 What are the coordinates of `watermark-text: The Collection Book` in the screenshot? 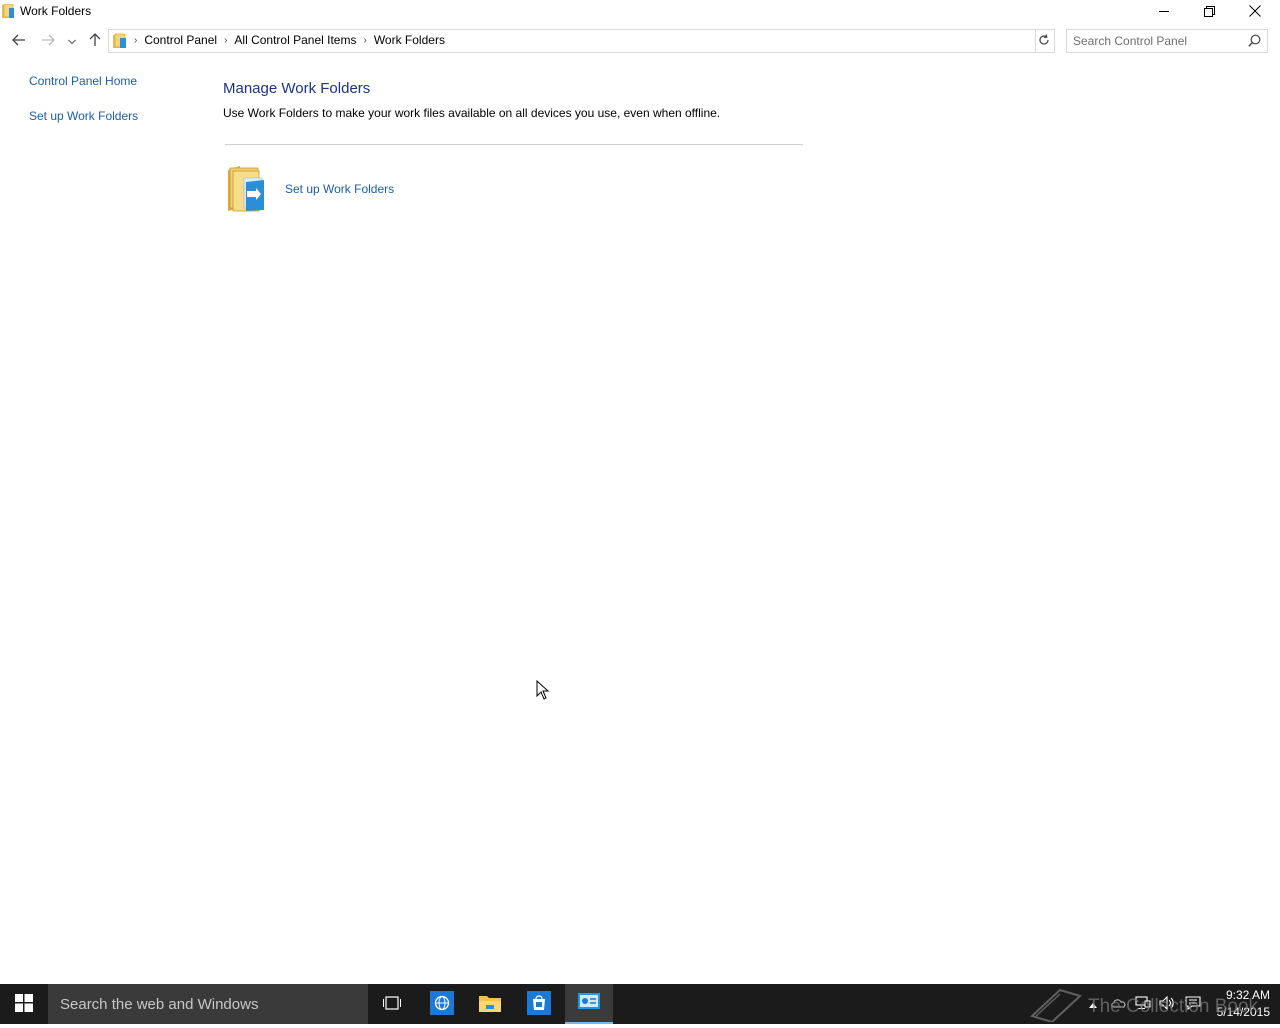 It's located at (1173, 1007).